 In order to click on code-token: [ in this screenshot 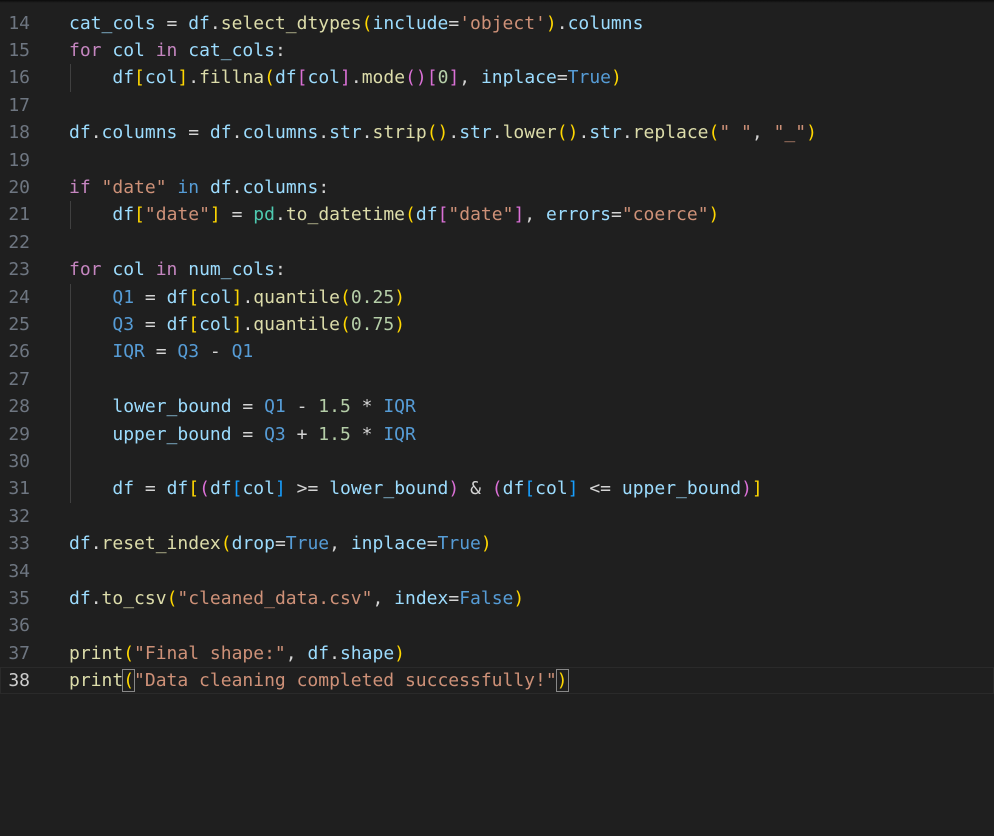, I will do `click(302, 78)`.